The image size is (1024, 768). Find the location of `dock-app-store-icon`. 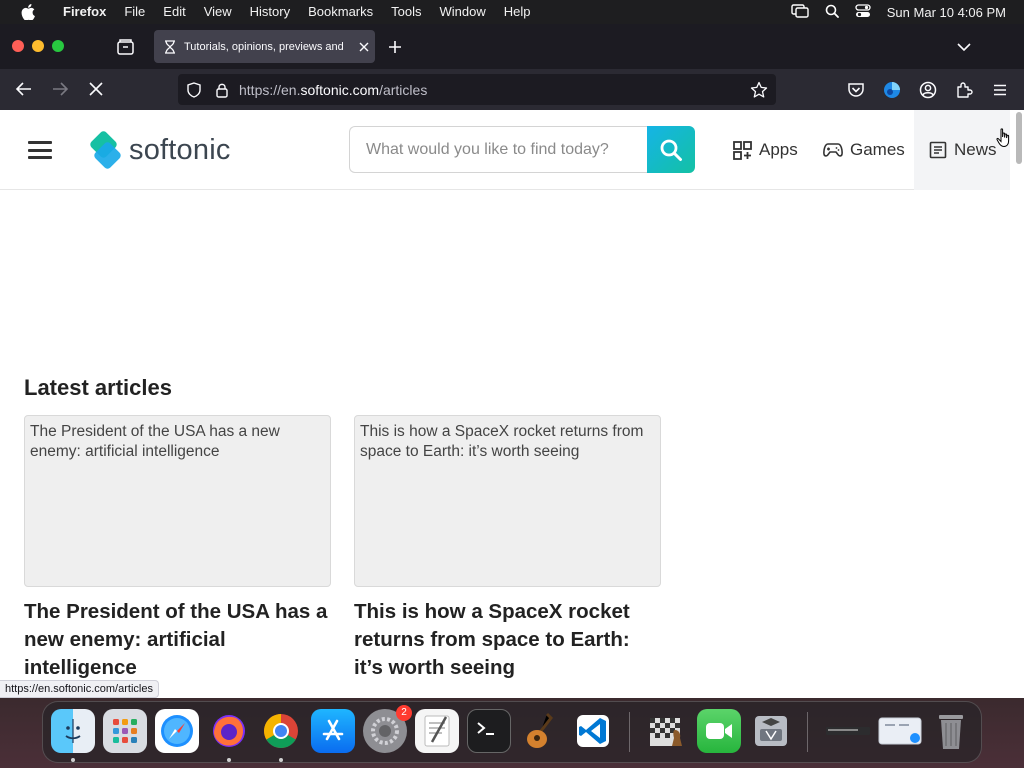

dock-app-store-icon is located at coordinates (333, 731).